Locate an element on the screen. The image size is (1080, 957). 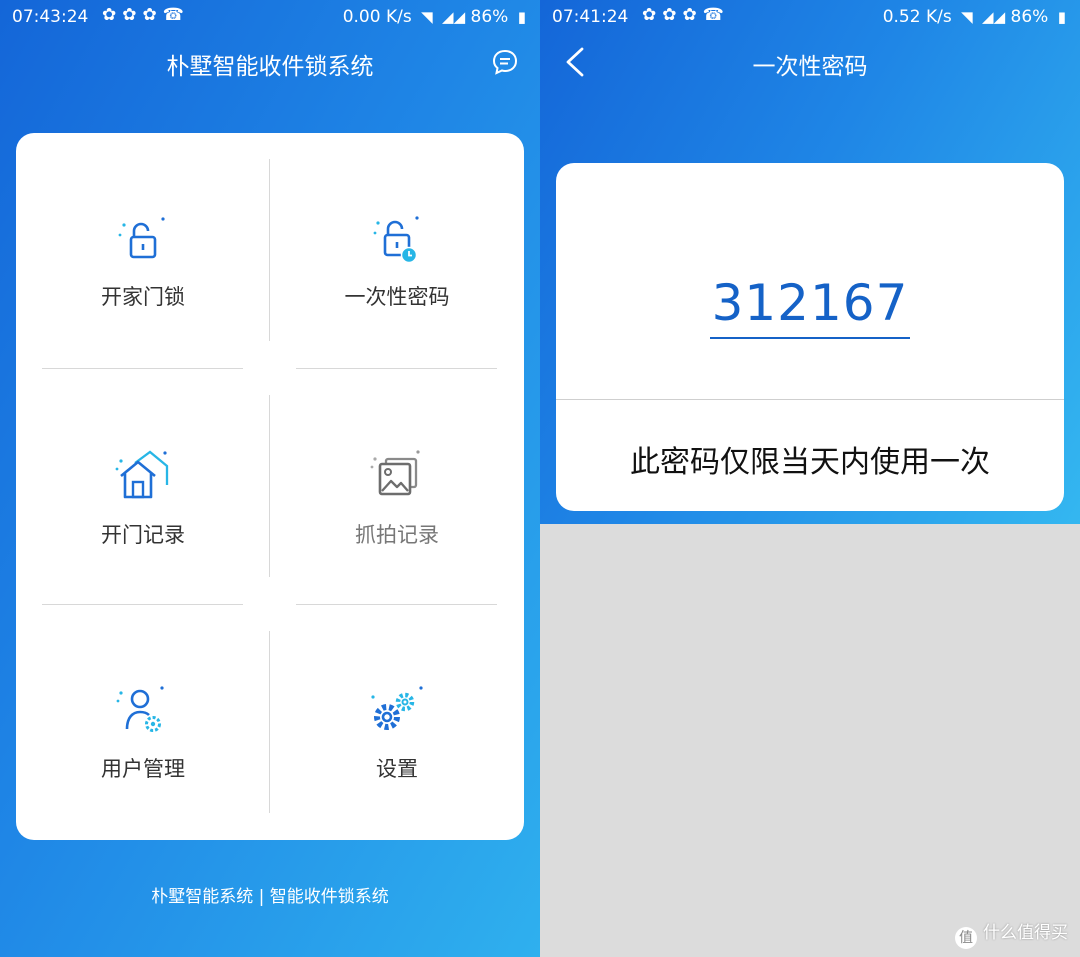
menu-item-door-records: 开门记录 is located at coordinates (143, 499).